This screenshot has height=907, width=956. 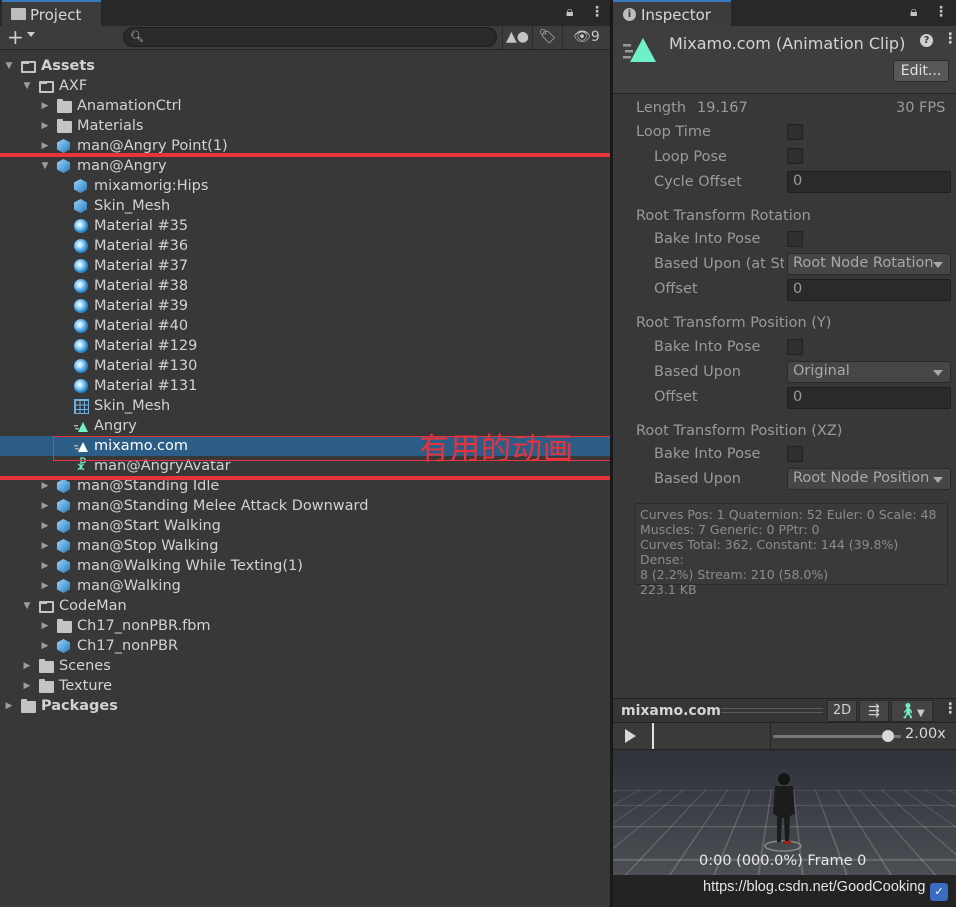 I want to click on tree-item: ▶ man@Standing Melee Attack Downward, so click(x=305, y=506).